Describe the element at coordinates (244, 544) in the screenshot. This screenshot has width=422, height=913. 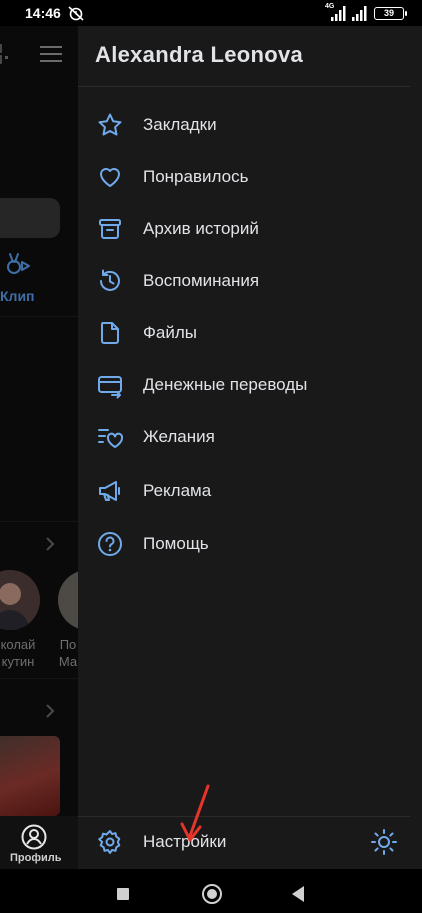
I see `menu-item-help: Помощь` at that location.